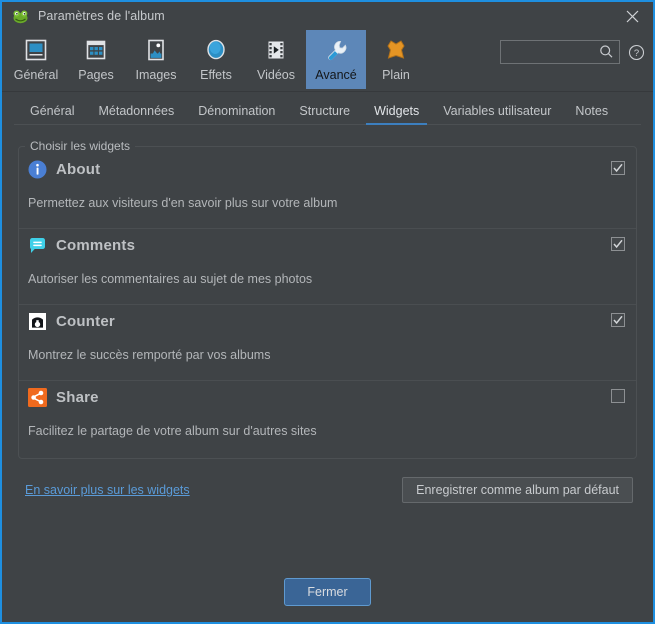 The height and width of the screenshot is (624, 655). I want to click on widget-header: About, so click(332, 168).